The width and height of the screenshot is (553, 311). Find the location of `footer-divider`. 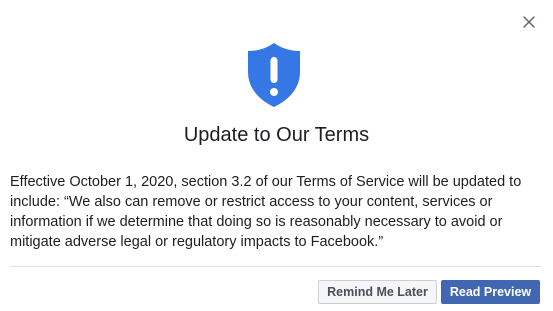

footer-divider is located at coordinates (275, 266).